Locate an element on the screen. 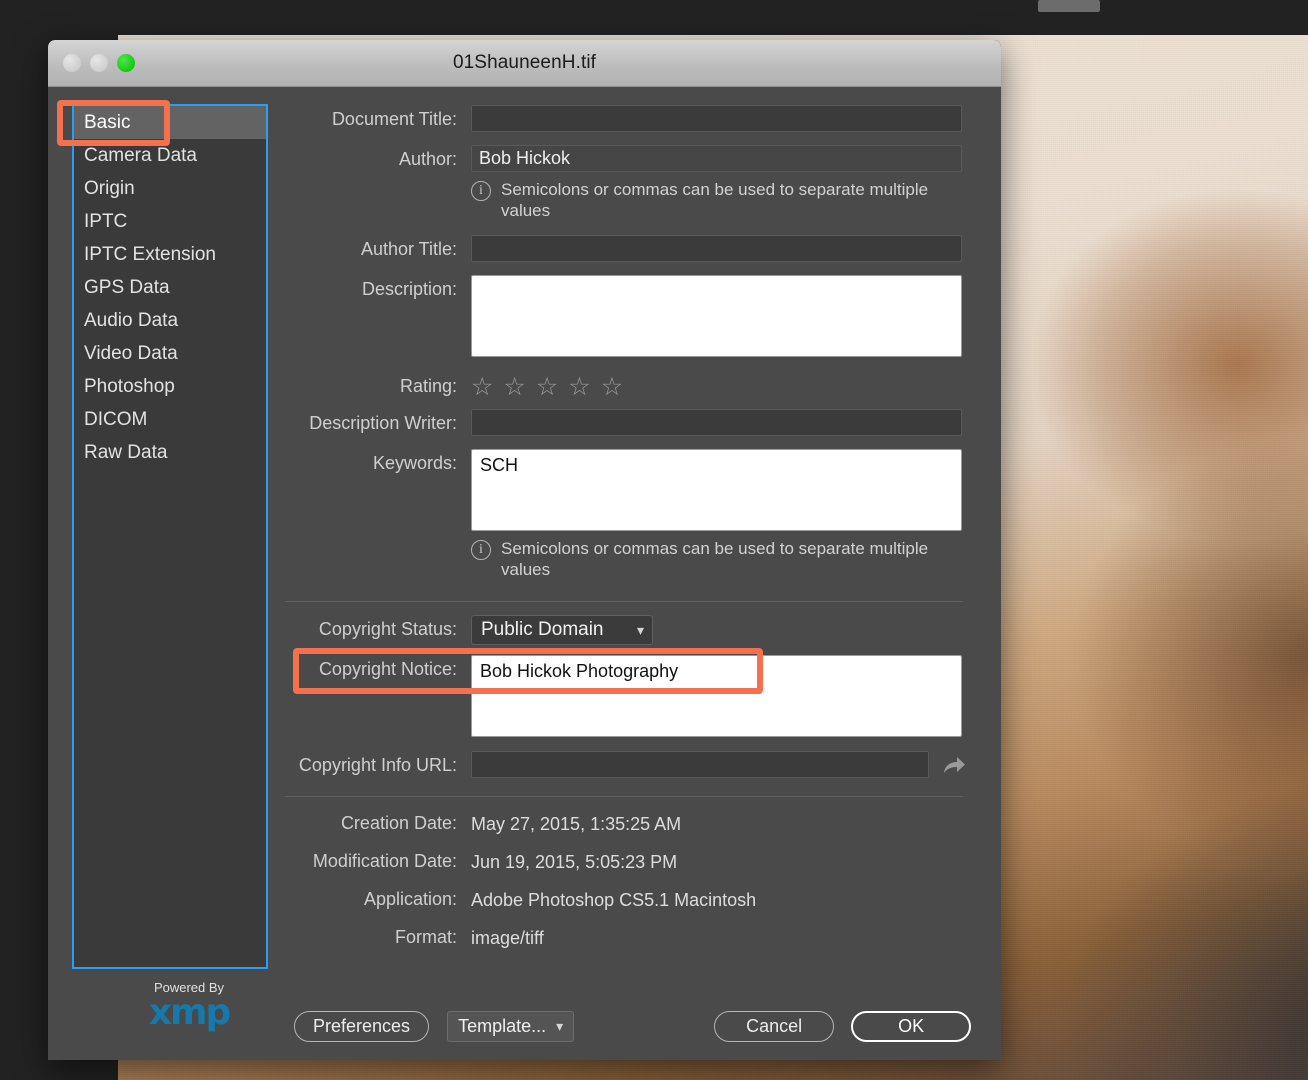  sidebar-item-label: Video Data is located at coordinates (131, 353).